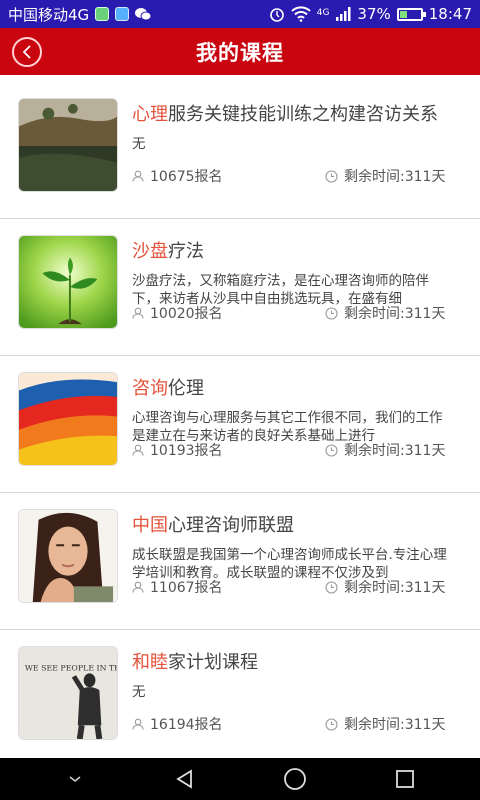 The width and height of the screenshot is (480, 800). Describe the element at coordinates (68, 282) in the screenshot. I see `seedling-thumbnail` at that location.